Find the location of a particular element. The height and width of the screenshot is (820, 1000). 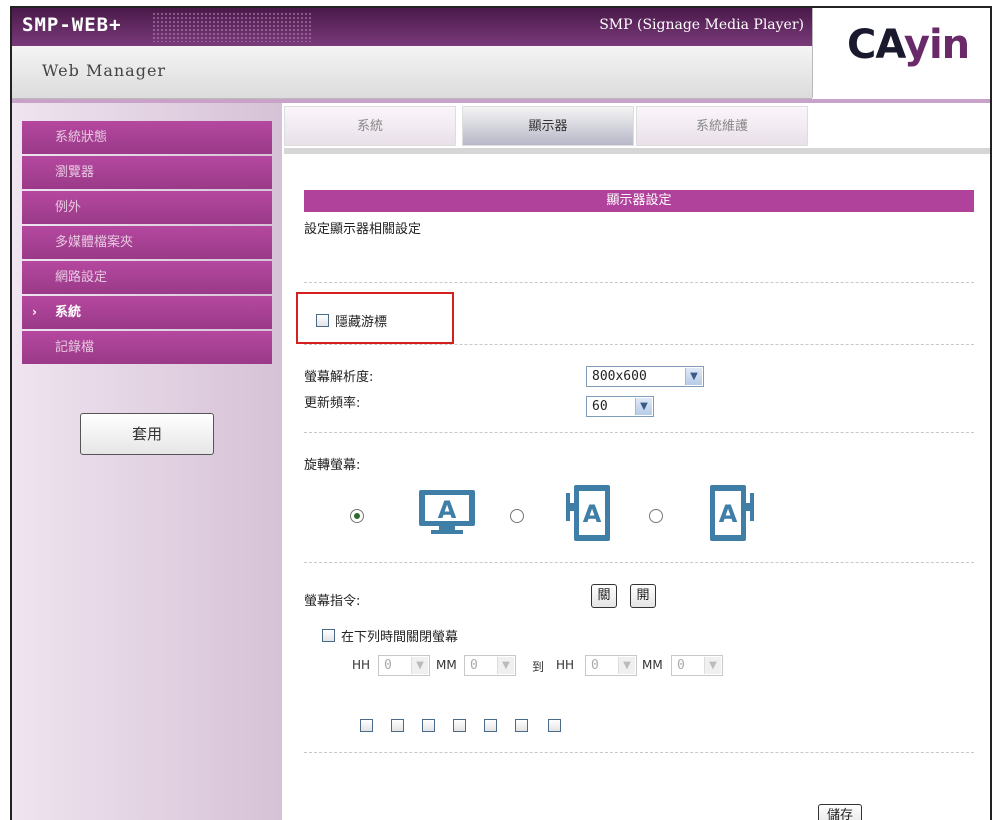

schedule-off-row: 在下列時間關閉螢幕 is located at coordinates (390, 635).